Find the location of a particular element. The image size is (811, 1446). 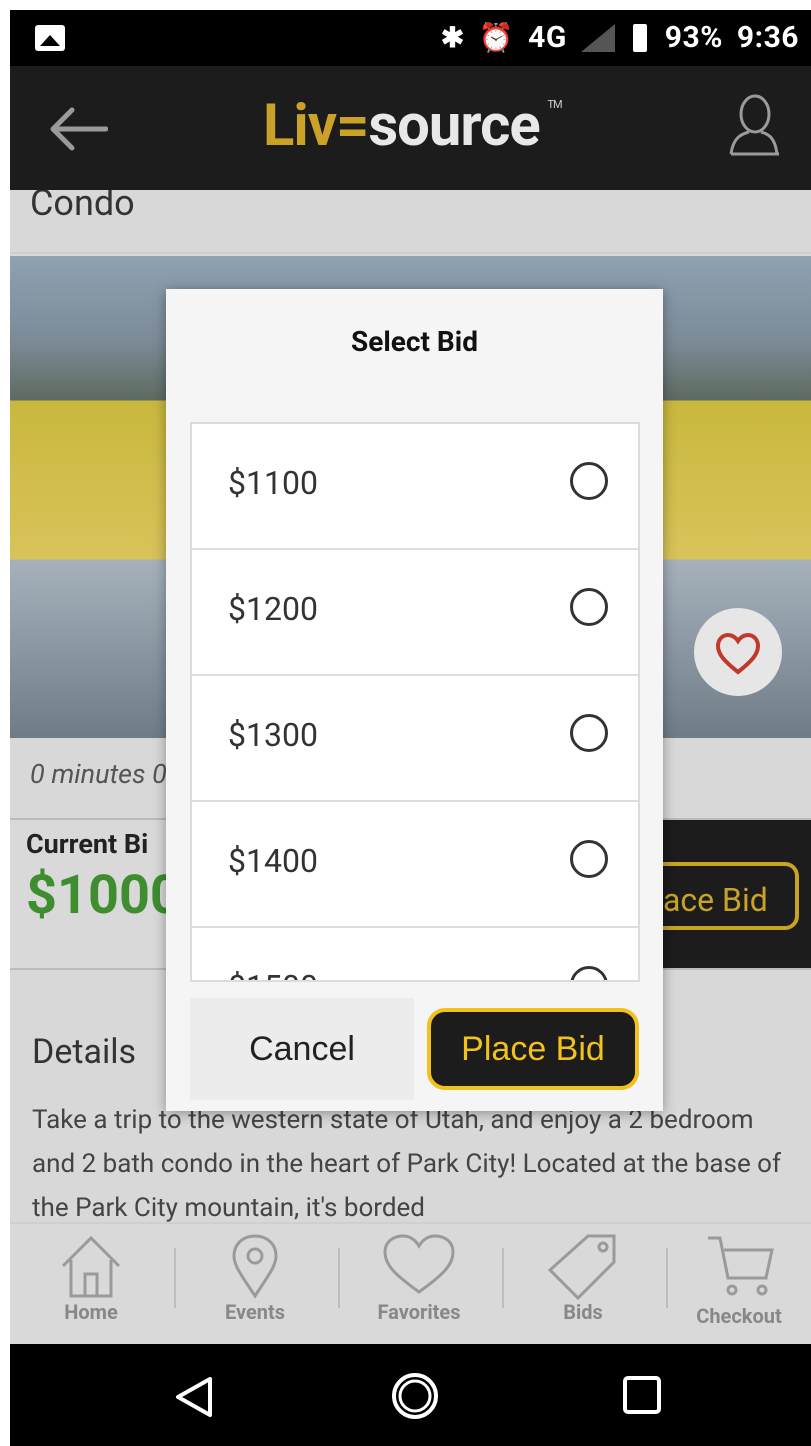

nav-item-checkout: Checkout is located at coordinates (737, 1285).